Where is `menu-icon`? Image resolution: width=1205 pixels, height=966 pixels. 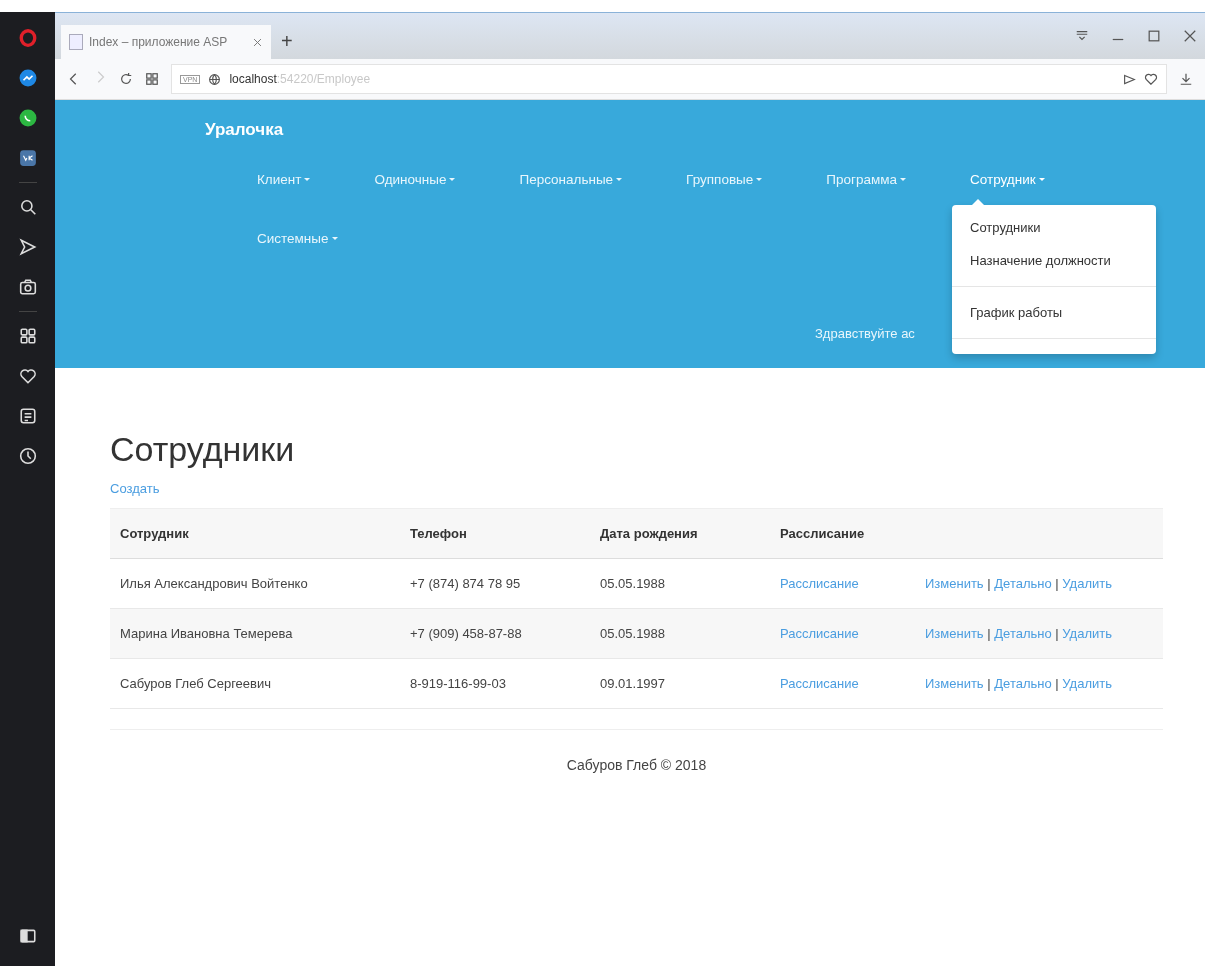
menu-icon is located at coordinates (1082, 36).